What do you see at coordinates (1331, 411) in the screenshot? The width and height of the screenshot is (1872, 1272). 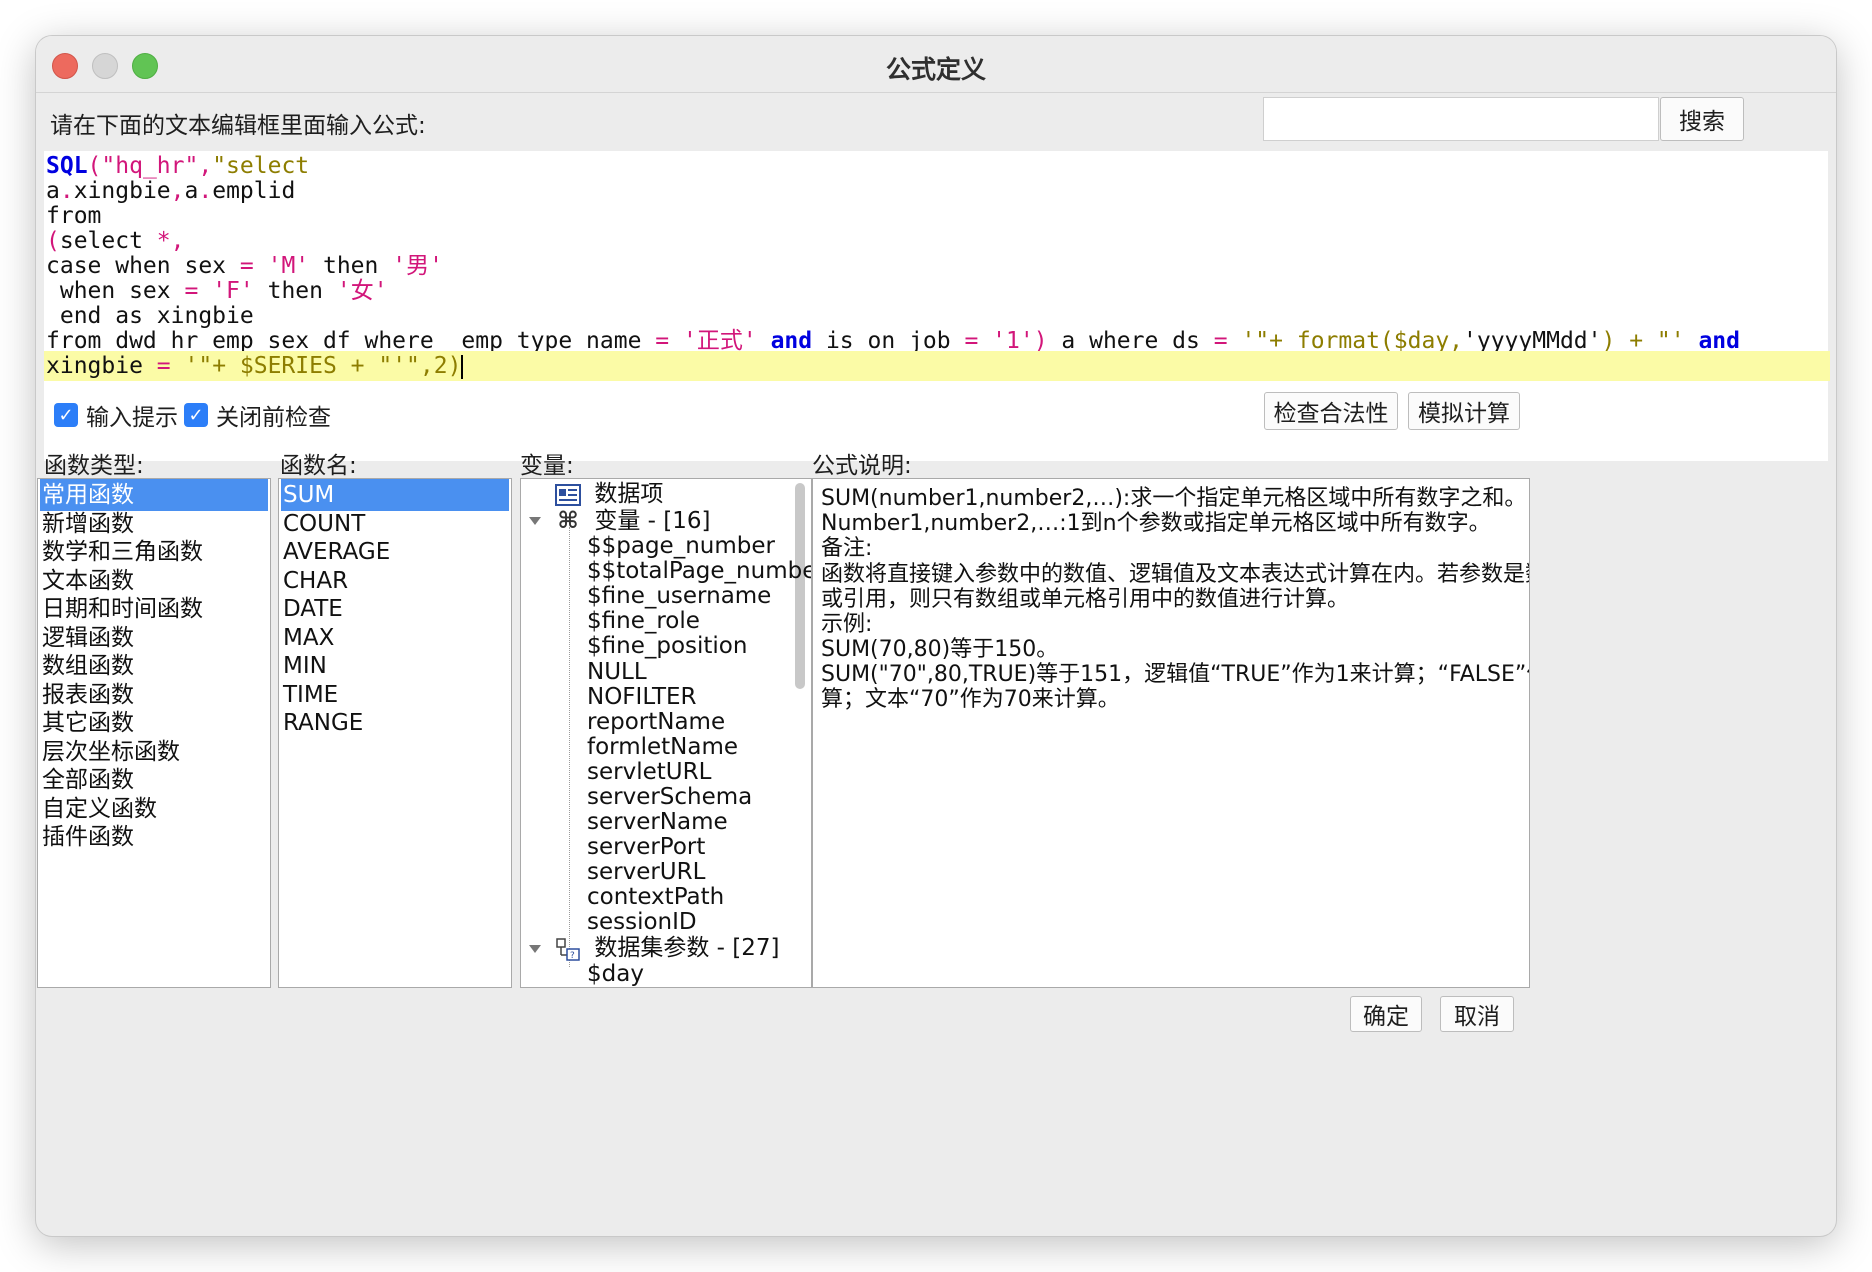 I see `validate-button: 检查合法性` at bounding box center [1331, 411].